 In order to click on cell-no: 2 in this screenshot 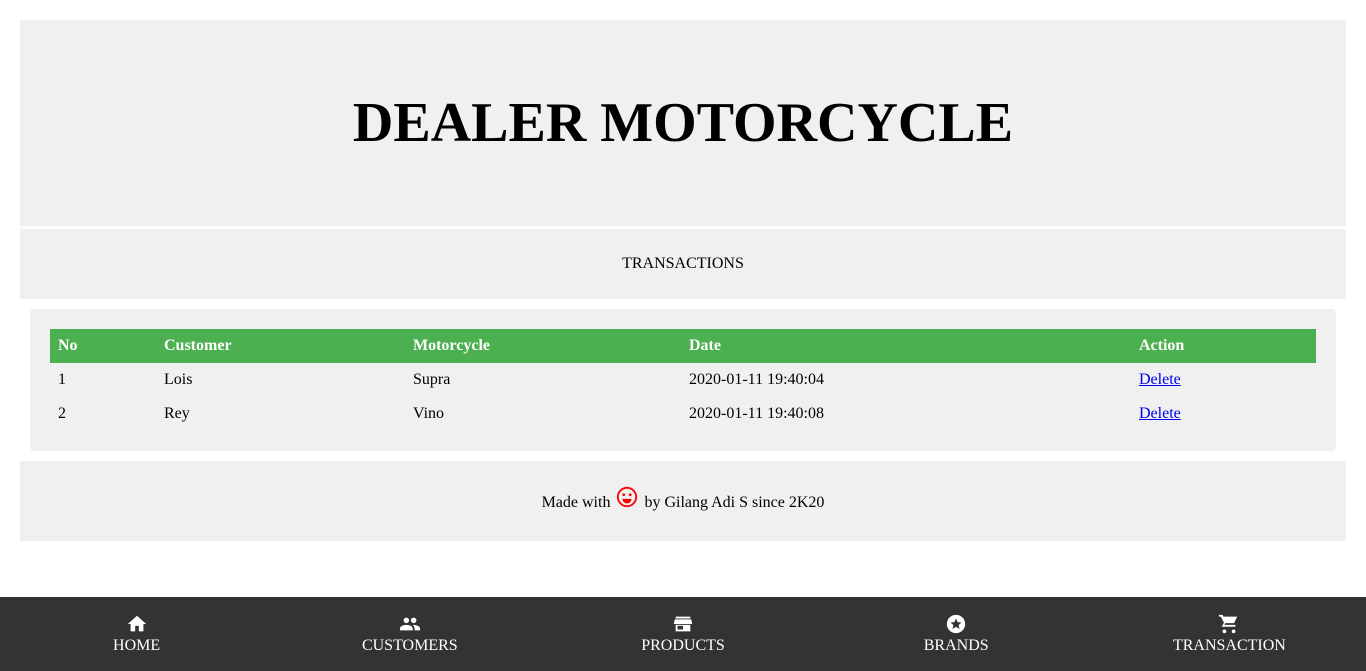, I will do `click(62, 413)`.